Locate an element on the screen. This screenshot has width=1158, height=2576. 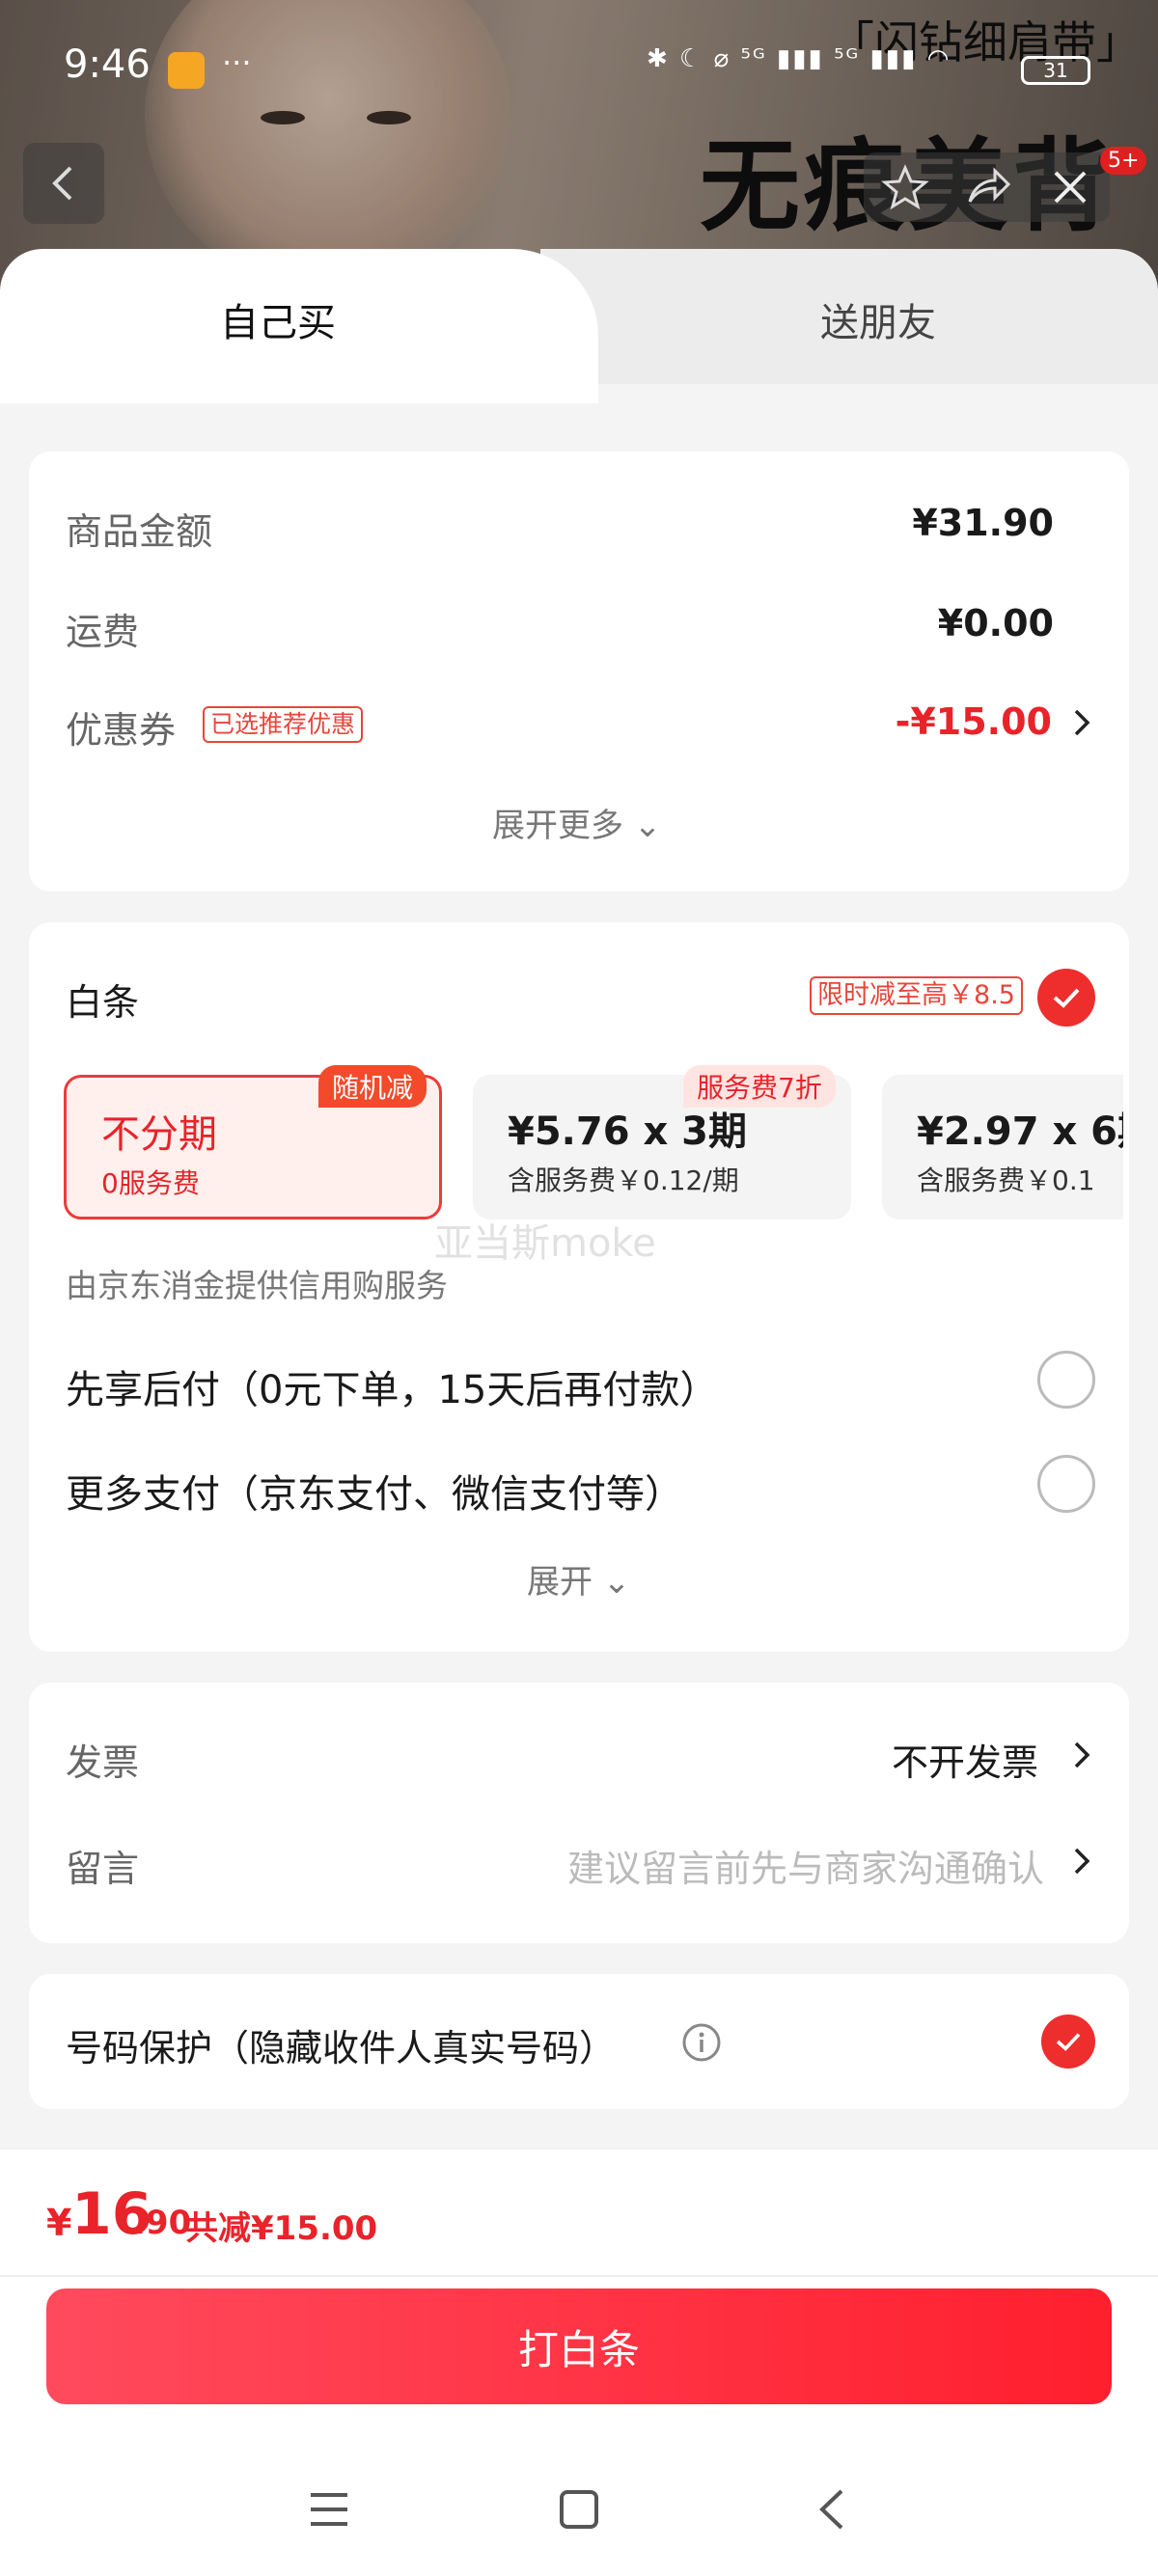
service-fee-discount-badge: 服务费7折 is located at coordinates (759, 1087).